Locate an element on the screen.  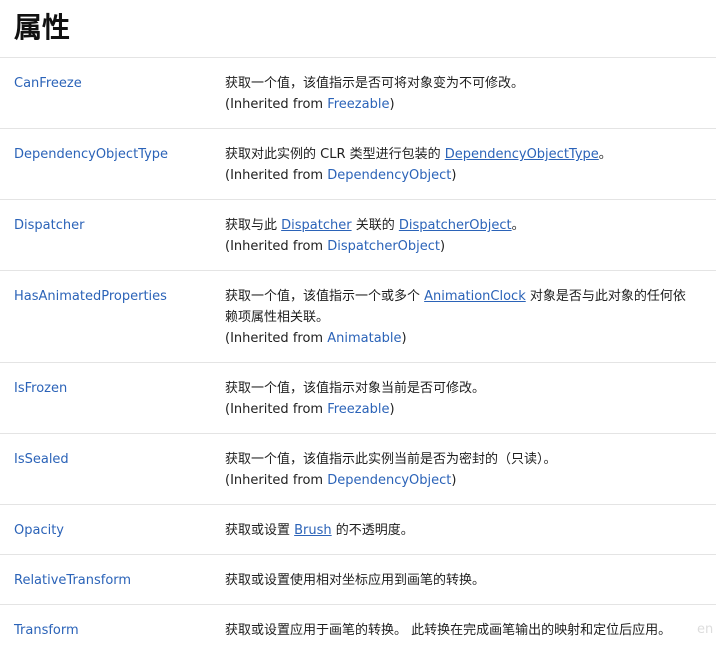
property-description: 获取或设置使用相对坐标应用到画笔的转换。 is located at coordinates (470, 580).